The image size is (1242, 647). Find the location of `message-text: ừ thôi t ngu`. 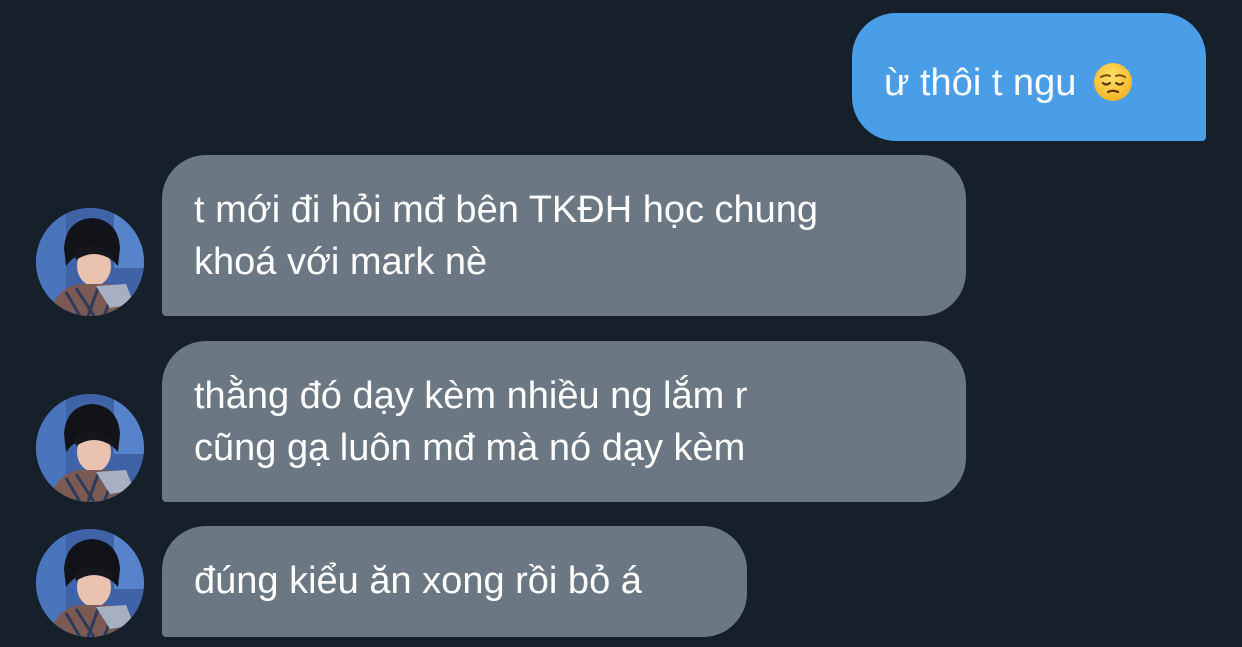

message-text: ừ thôi t ngu is located at coordinates (980, 83).